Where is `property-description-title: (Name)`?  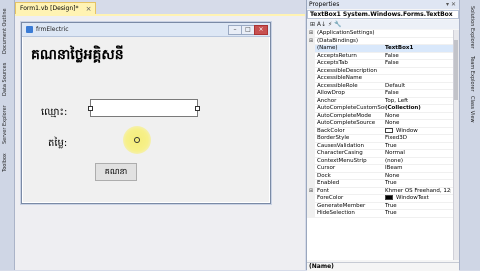 property-description-title: (Name) is located at coordinates (321, 266).